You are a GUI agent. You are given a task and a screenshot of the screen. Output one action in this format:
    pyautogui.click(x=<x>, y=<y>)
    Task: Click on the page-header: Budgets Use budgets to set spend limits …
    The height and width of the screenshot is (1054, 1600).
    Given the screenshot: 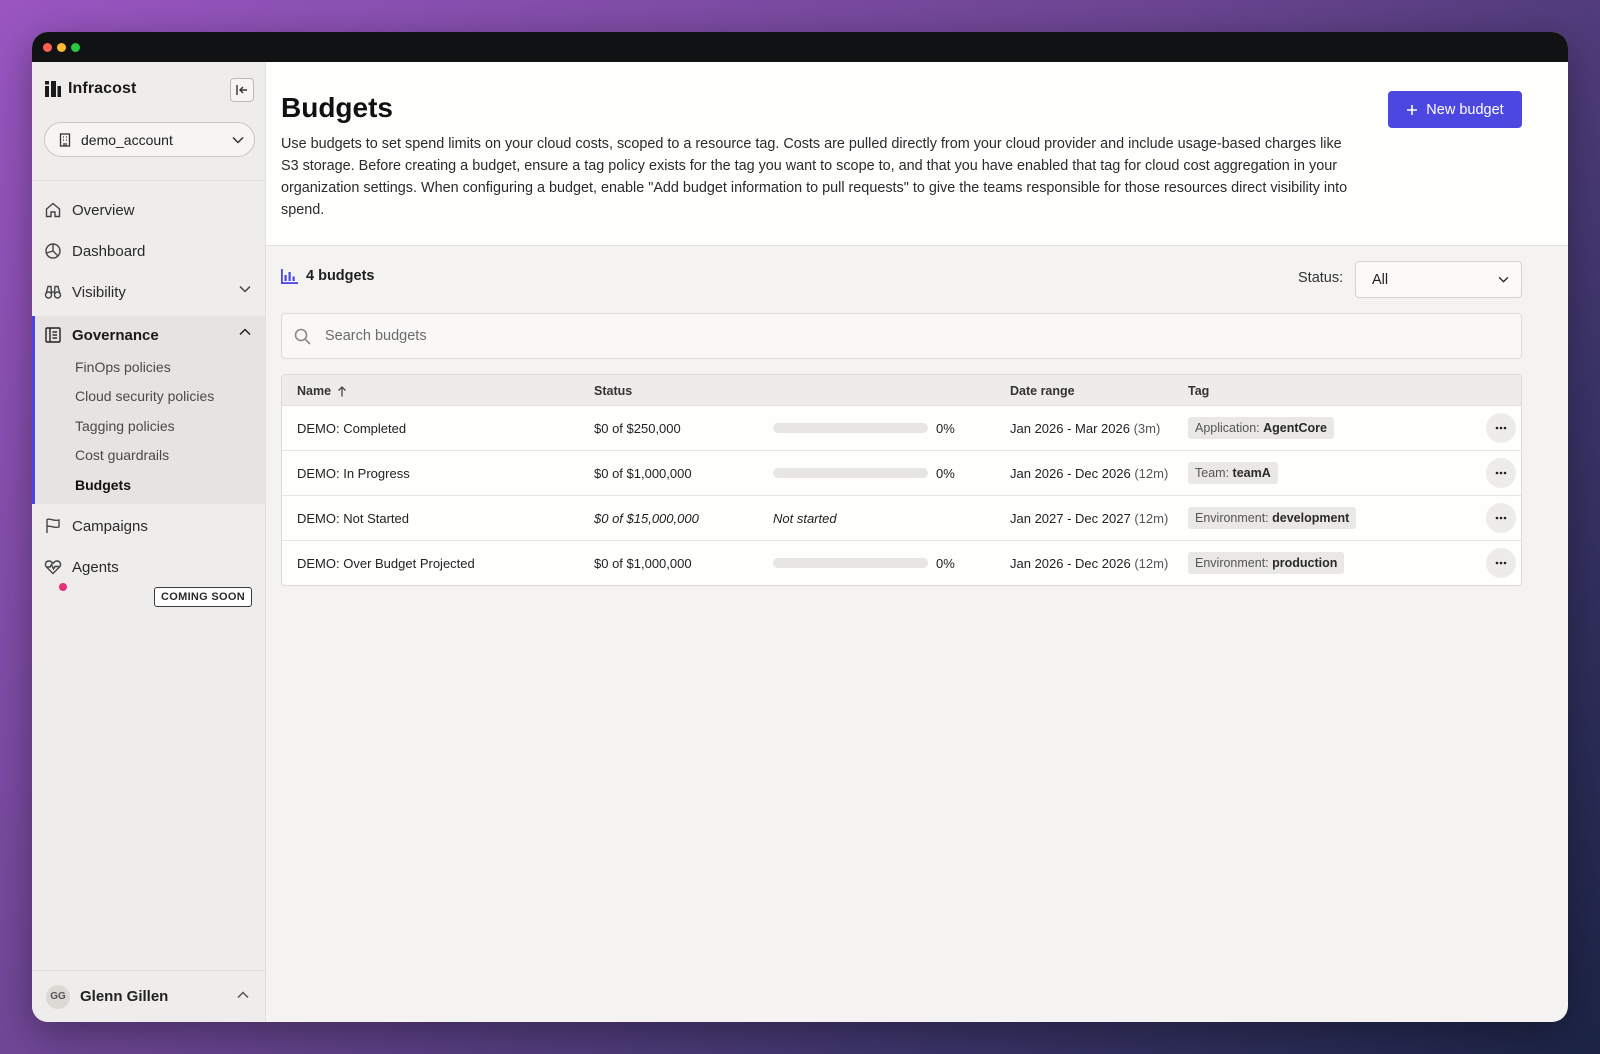 What is the action you would take?
    pyautogui.click(x=917, y=154)
    